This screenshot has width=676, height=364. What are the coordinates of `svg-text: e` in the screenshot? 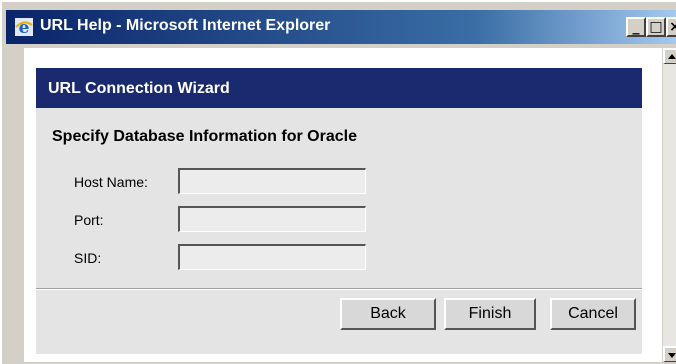 It's located at (24, 27).